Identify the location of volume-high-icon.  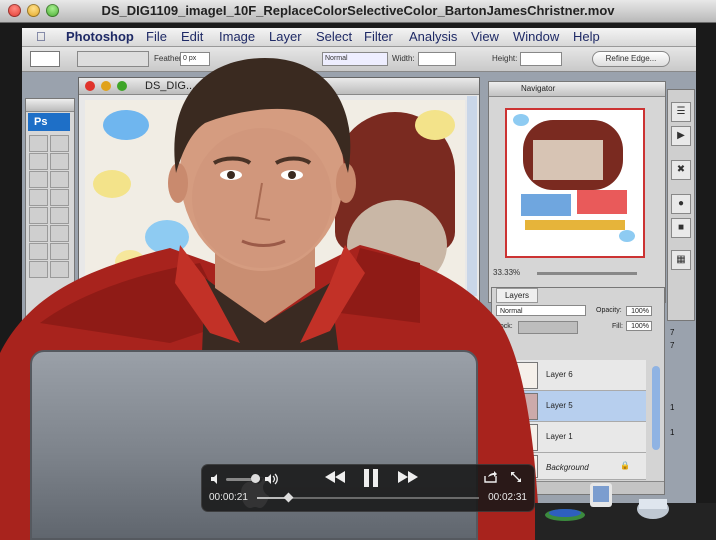
(271, 479).